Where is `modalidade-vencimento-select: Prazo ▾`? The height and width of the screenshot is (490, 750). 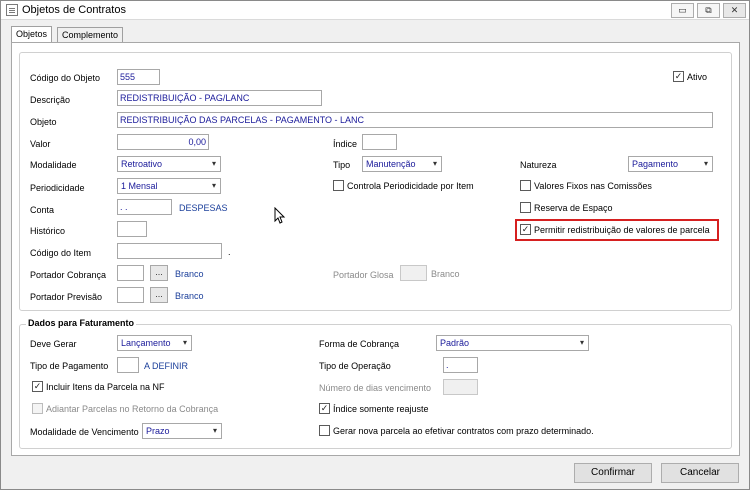
modalidade-vencimento-select: Prazo ▾ is located at coordinates (182, 431).